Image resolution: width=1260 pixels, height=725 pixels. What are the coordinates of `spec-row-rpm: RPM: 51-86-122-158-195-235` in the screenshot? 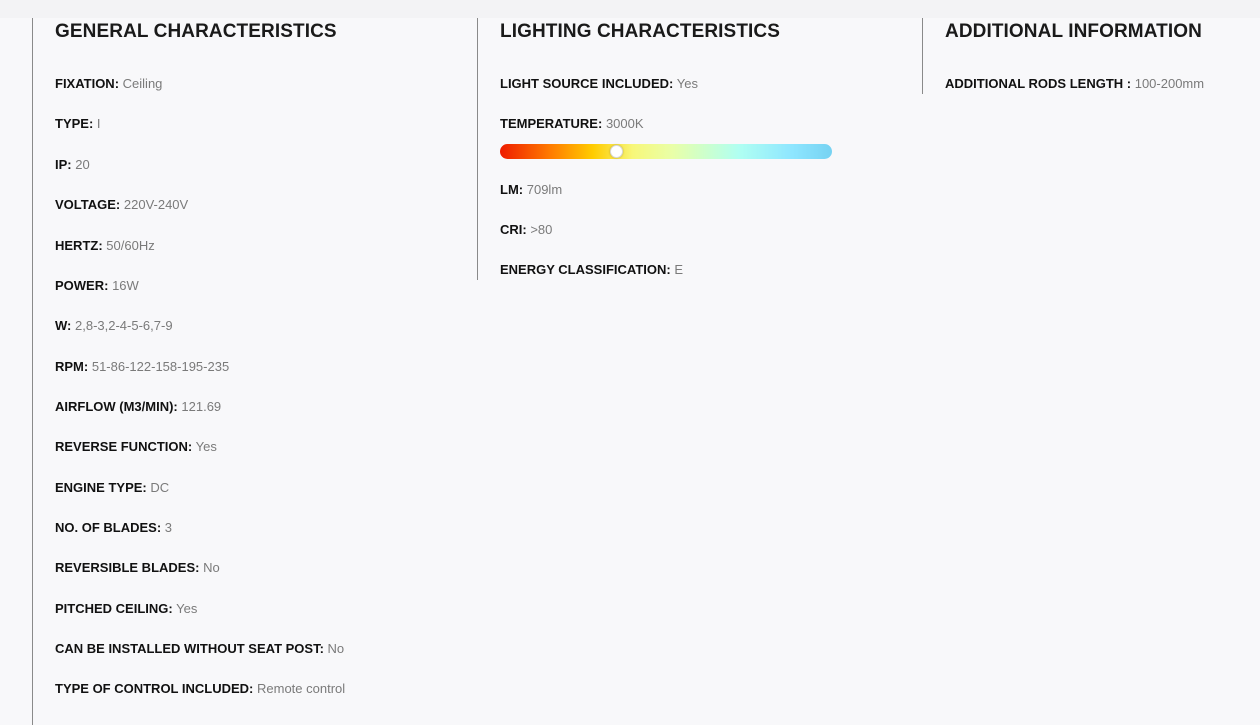 It's located at (142, 367).